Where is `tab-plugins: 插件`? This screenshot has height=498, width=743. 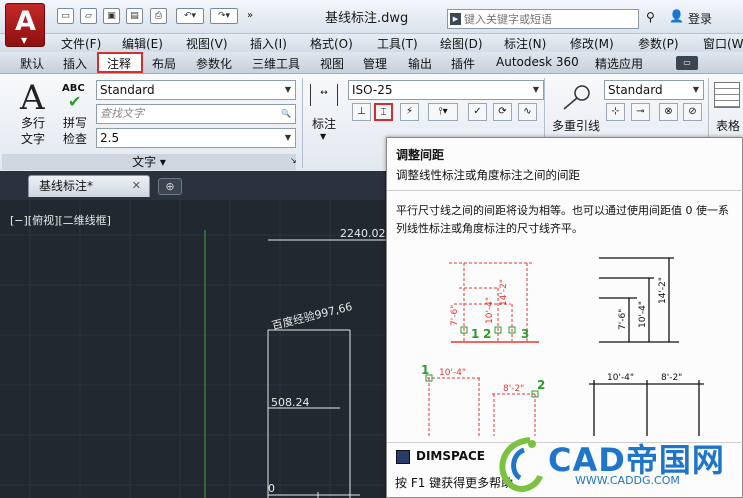 tab-plugins: 插件 is located at coordinates (463, 63).